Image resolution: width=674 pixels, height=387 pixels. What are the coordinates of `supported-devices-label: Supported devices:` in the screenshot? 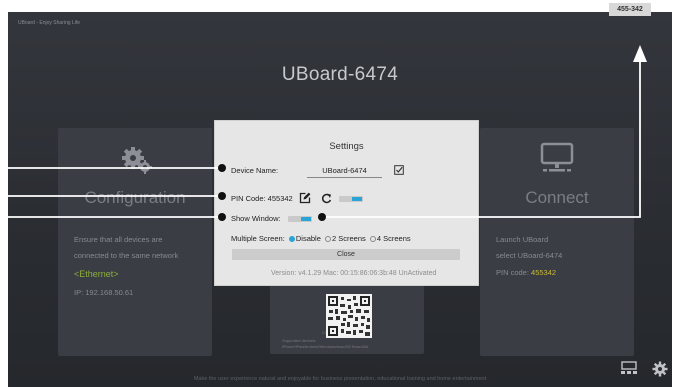 It's located at (299, 340).